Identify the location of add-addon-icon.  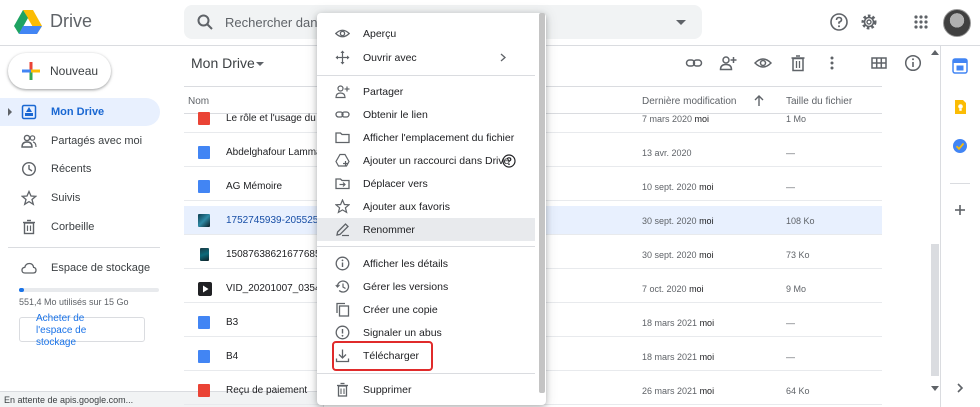
(960, 210).